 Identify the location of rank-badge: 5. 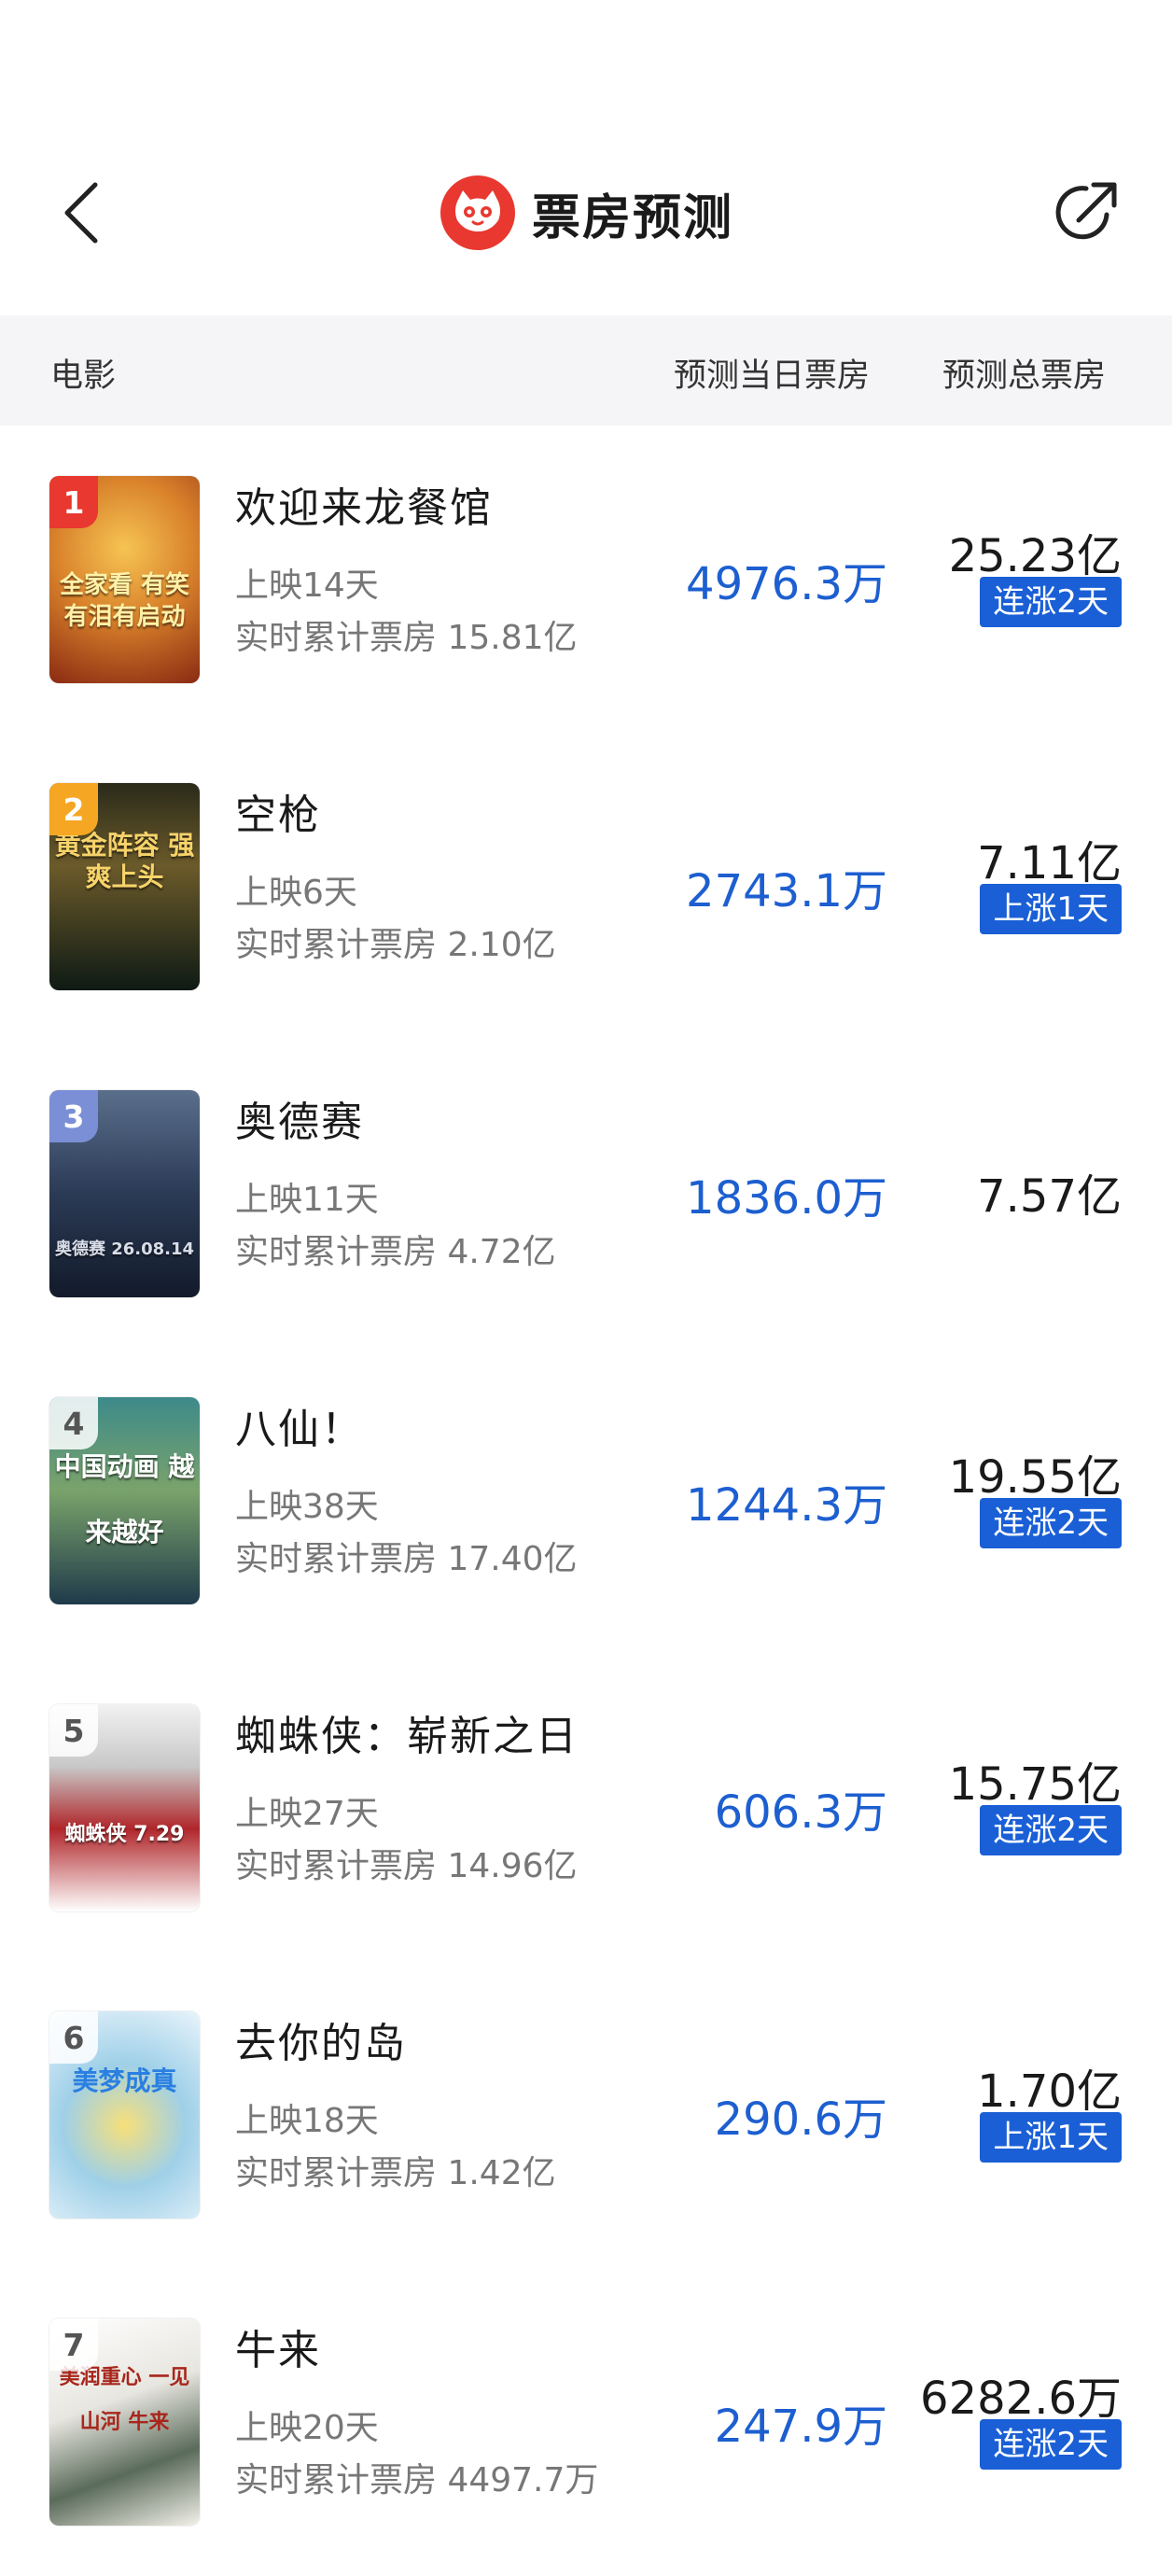
(73, 1730).